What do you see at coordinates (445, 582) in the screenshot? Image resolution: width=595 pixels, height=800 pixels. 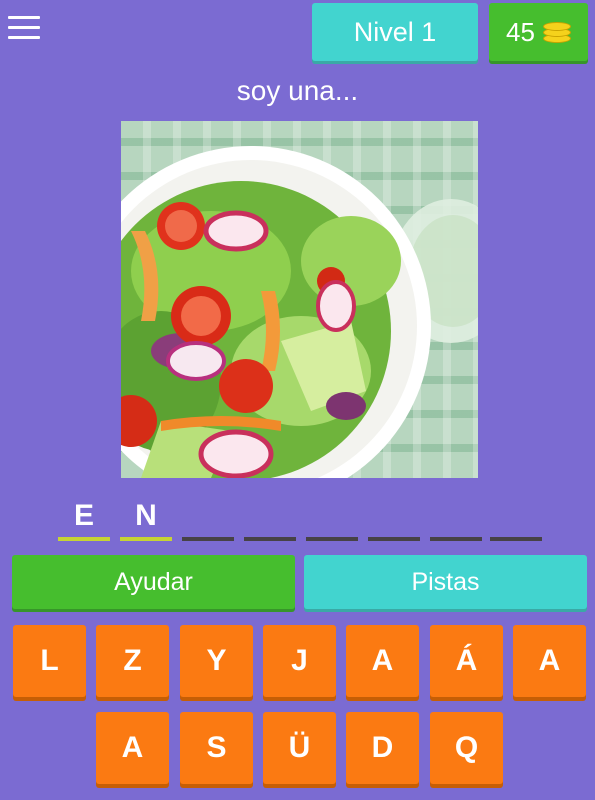 I see `hints-button: Pistas` at bounding box center [445, 582].